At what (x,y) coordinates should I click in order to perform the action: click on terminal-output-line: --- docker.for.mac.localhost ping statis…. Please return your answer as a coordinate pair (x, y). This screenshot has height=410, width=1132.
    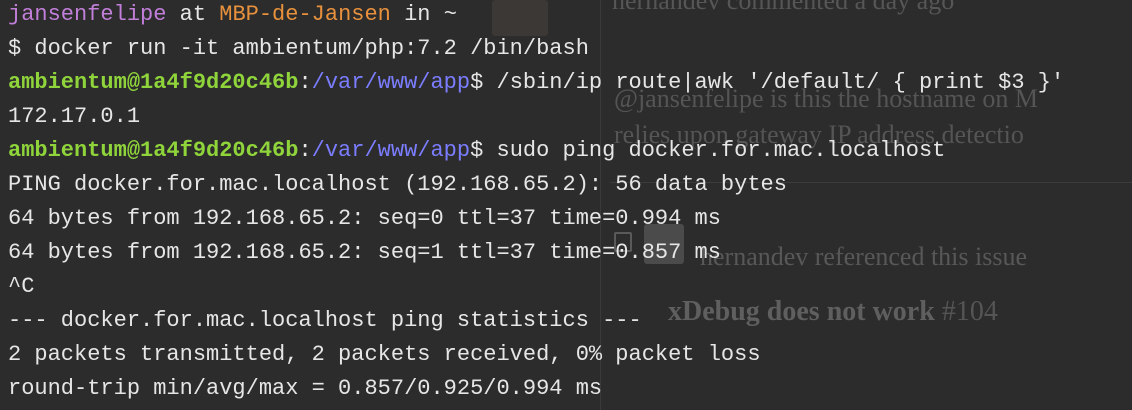
    Looking at the image, I should click on (325, 320).